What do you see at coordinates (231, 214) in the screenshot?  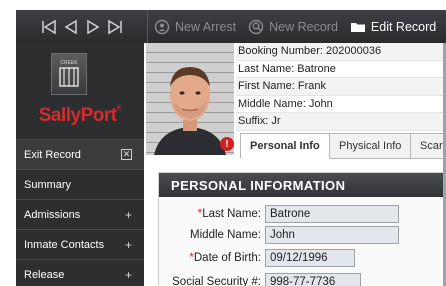 I see `last-name-label-text: Last Name:` at bounding box center [231, 214].